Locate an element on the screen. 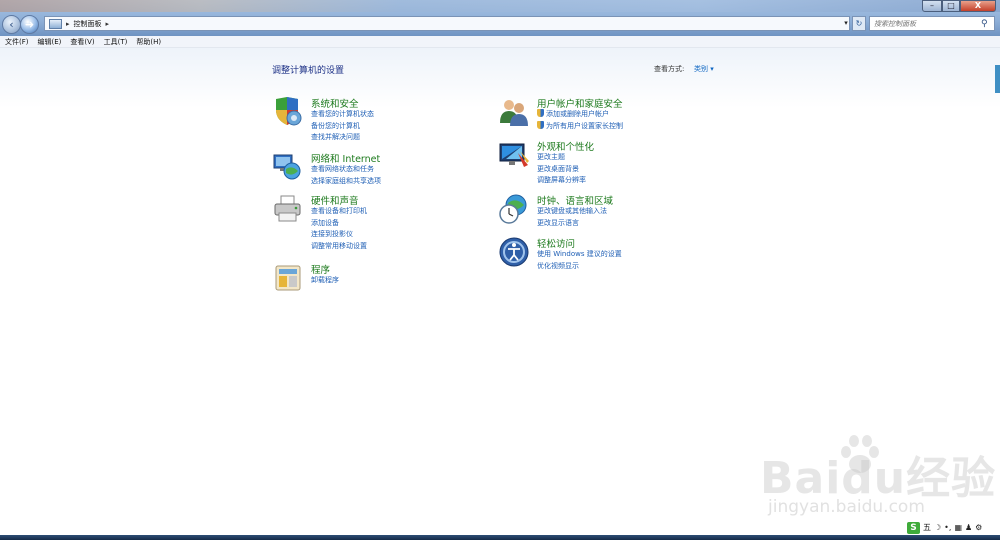  menu-tools: 工具(T) is located at coordinates (116, 42).